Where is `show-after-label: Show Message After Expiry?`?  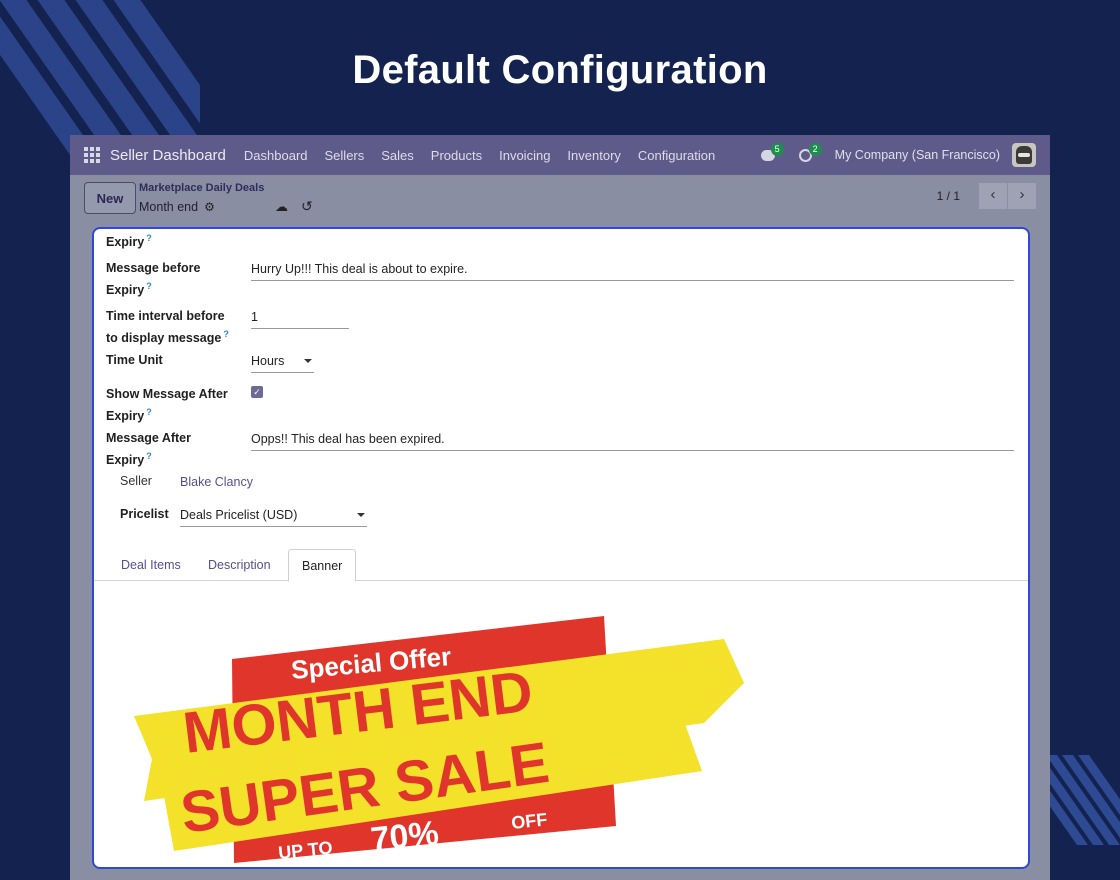 show-after-label: Show Message After Expiry? is located at coordinates (167, 405).